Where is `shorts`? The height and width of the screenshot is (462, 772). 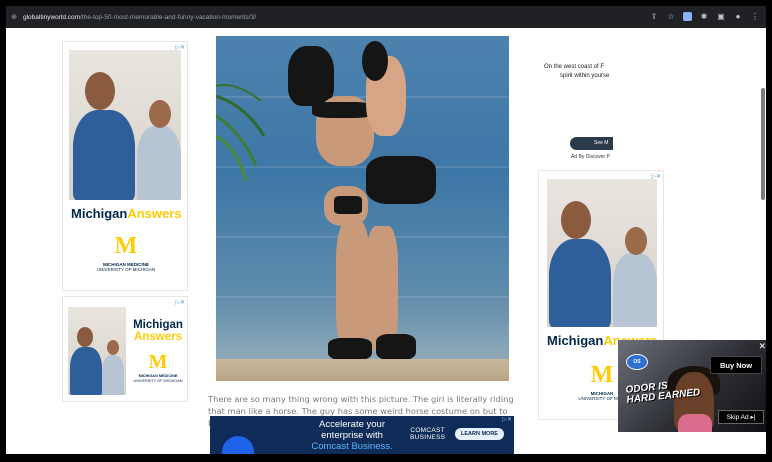 shorts is located at coordinates (348, 205).